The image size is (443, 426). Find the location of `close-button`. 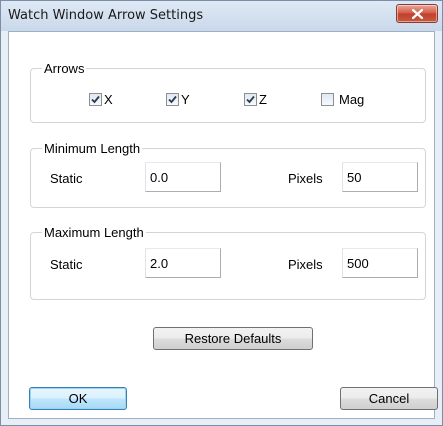

close-button is located at coordinates (417, 13).